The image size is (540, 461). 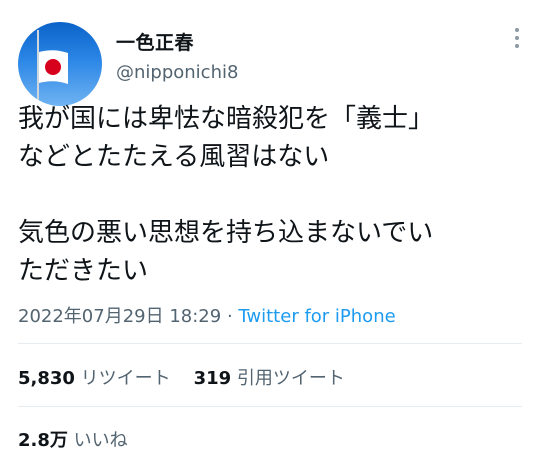 What do you see at coordinates (119, 316) in the screenshot?
I see `tweet-timestamp: 2022年07月29日 18:29` at bounding box center [119, 316].